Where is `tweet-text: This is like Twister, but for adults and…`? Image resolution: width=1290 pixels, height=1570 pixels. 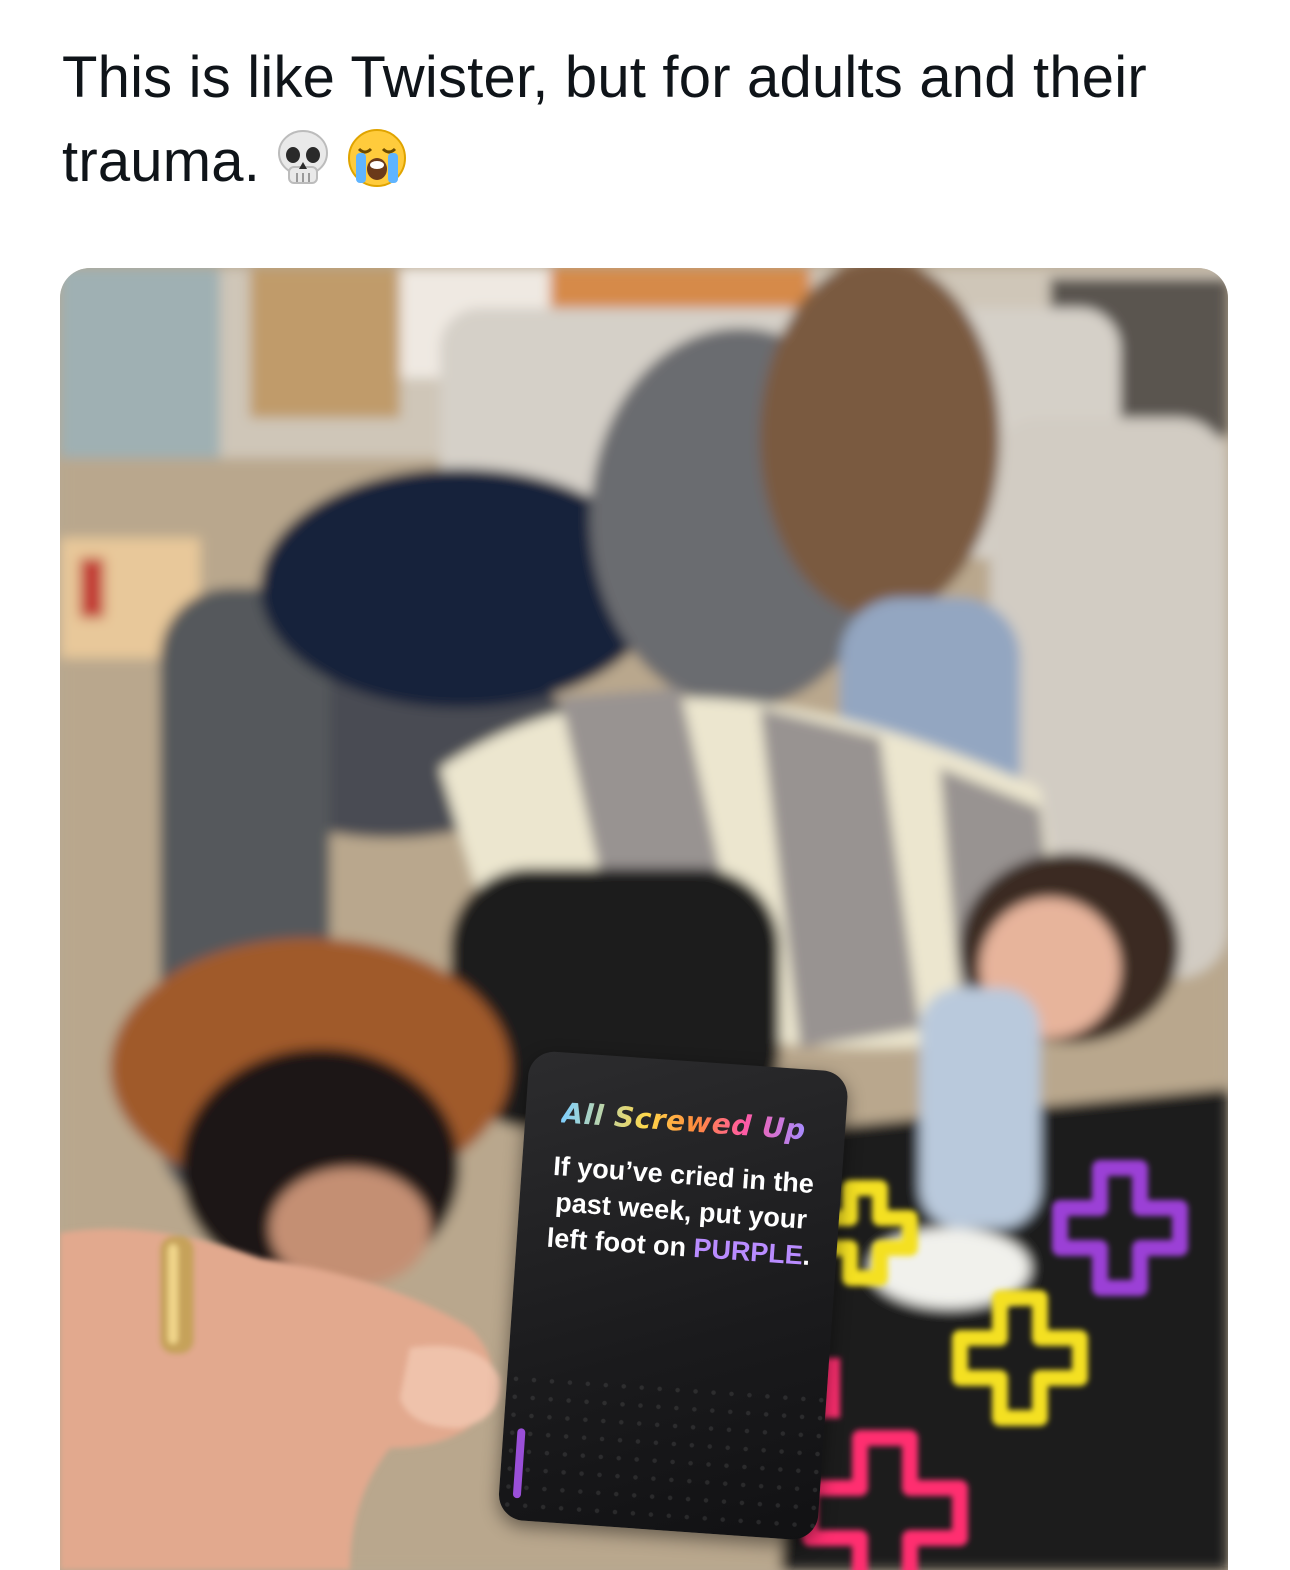
tweet-text: This is like Twister, but for adults and… is located at coordinates (622, 124).